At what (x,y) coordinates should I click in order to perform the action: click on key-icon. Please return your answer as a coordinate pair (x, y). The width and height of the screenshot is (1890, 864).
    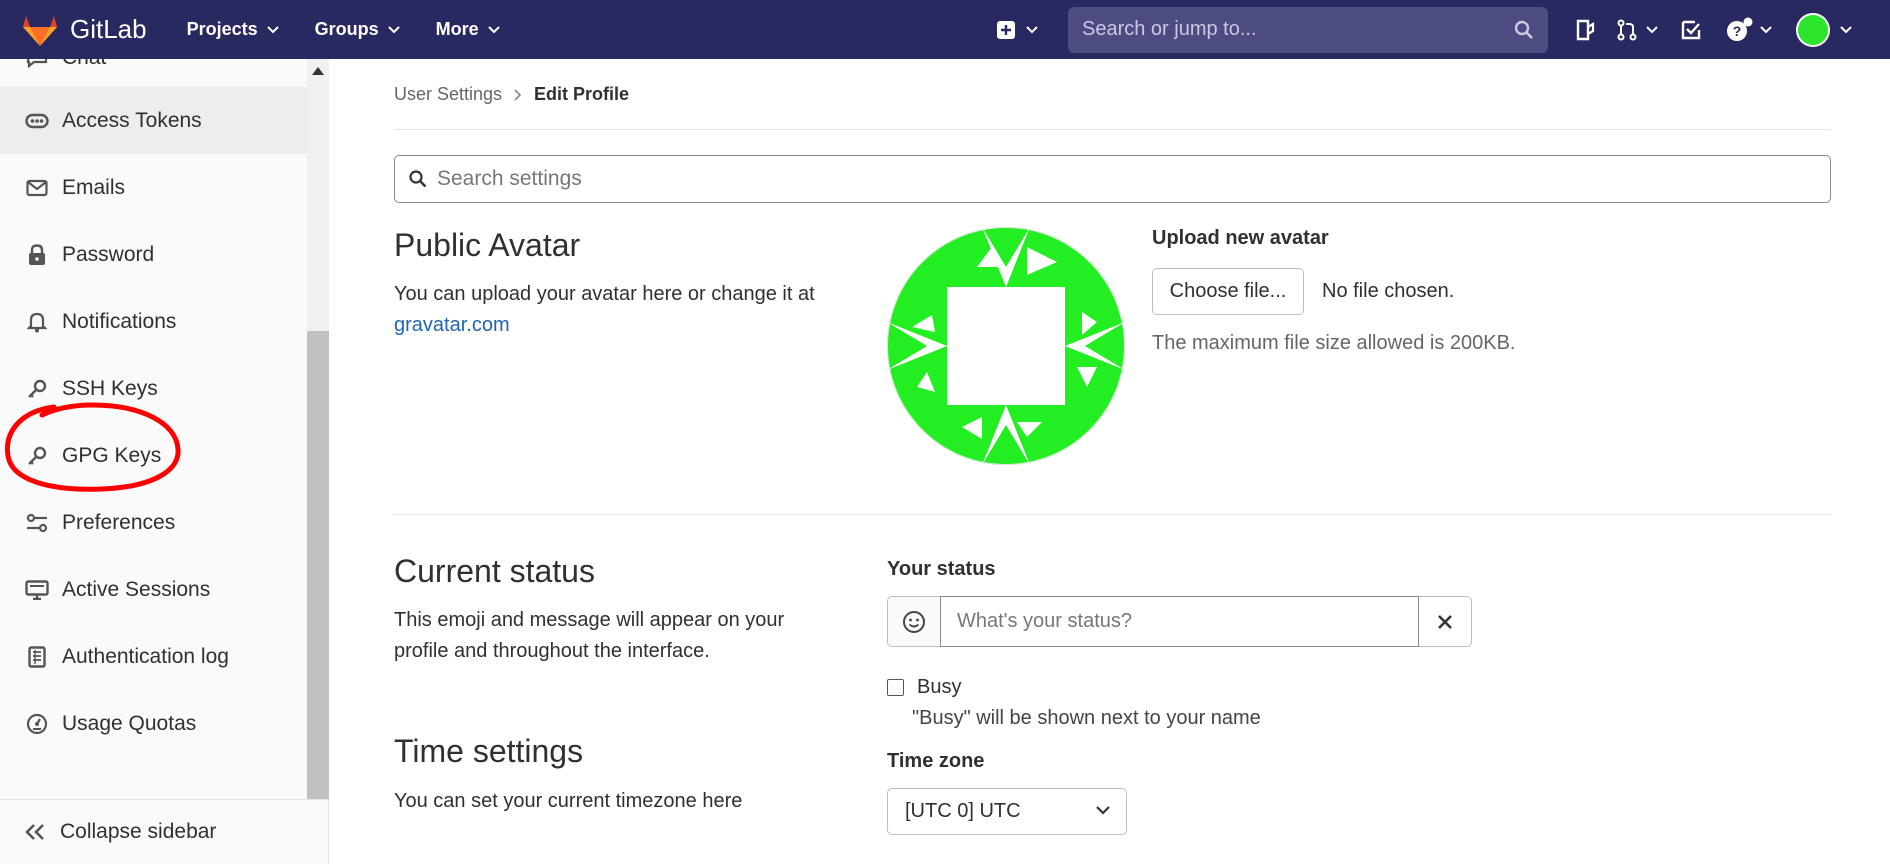
    Looking at the image, I should click on (37, 456).